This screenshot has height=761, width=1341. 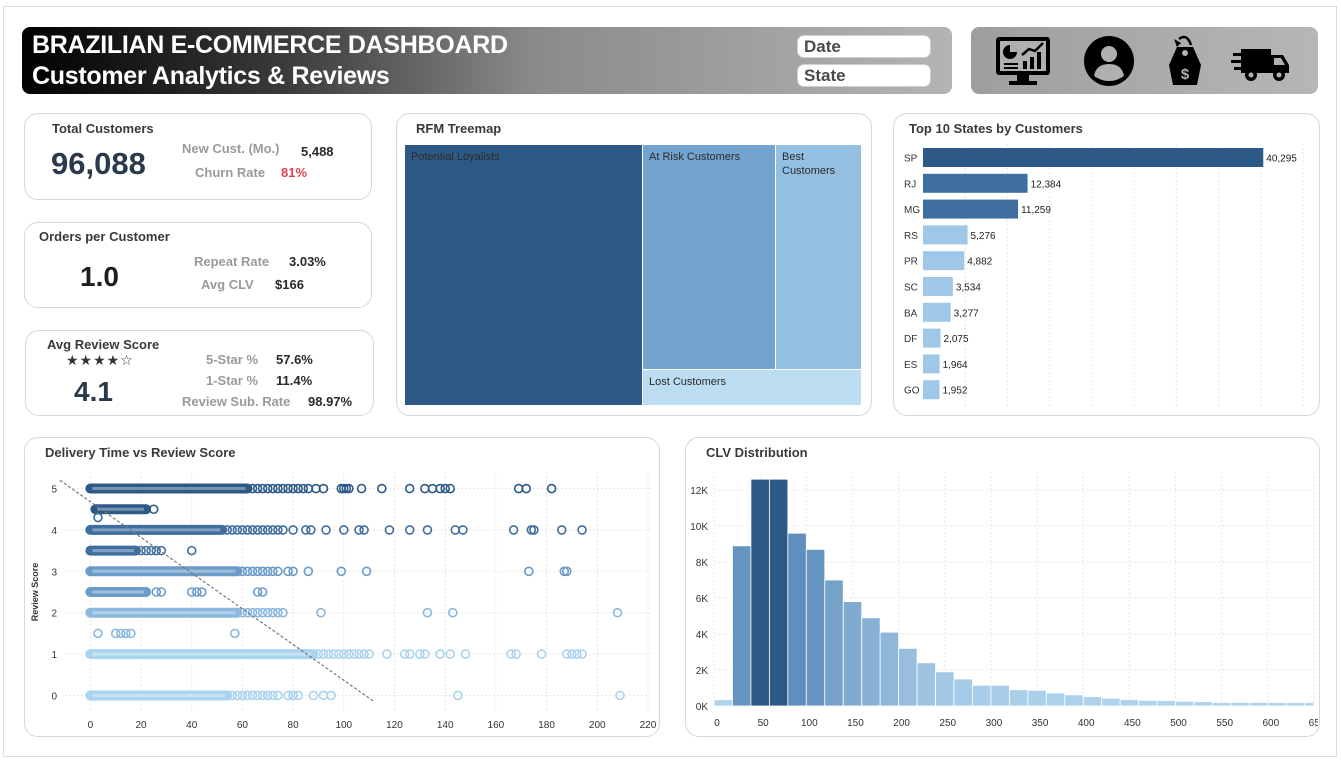 I want to click on user-icon, so click(x=1109, y=61).